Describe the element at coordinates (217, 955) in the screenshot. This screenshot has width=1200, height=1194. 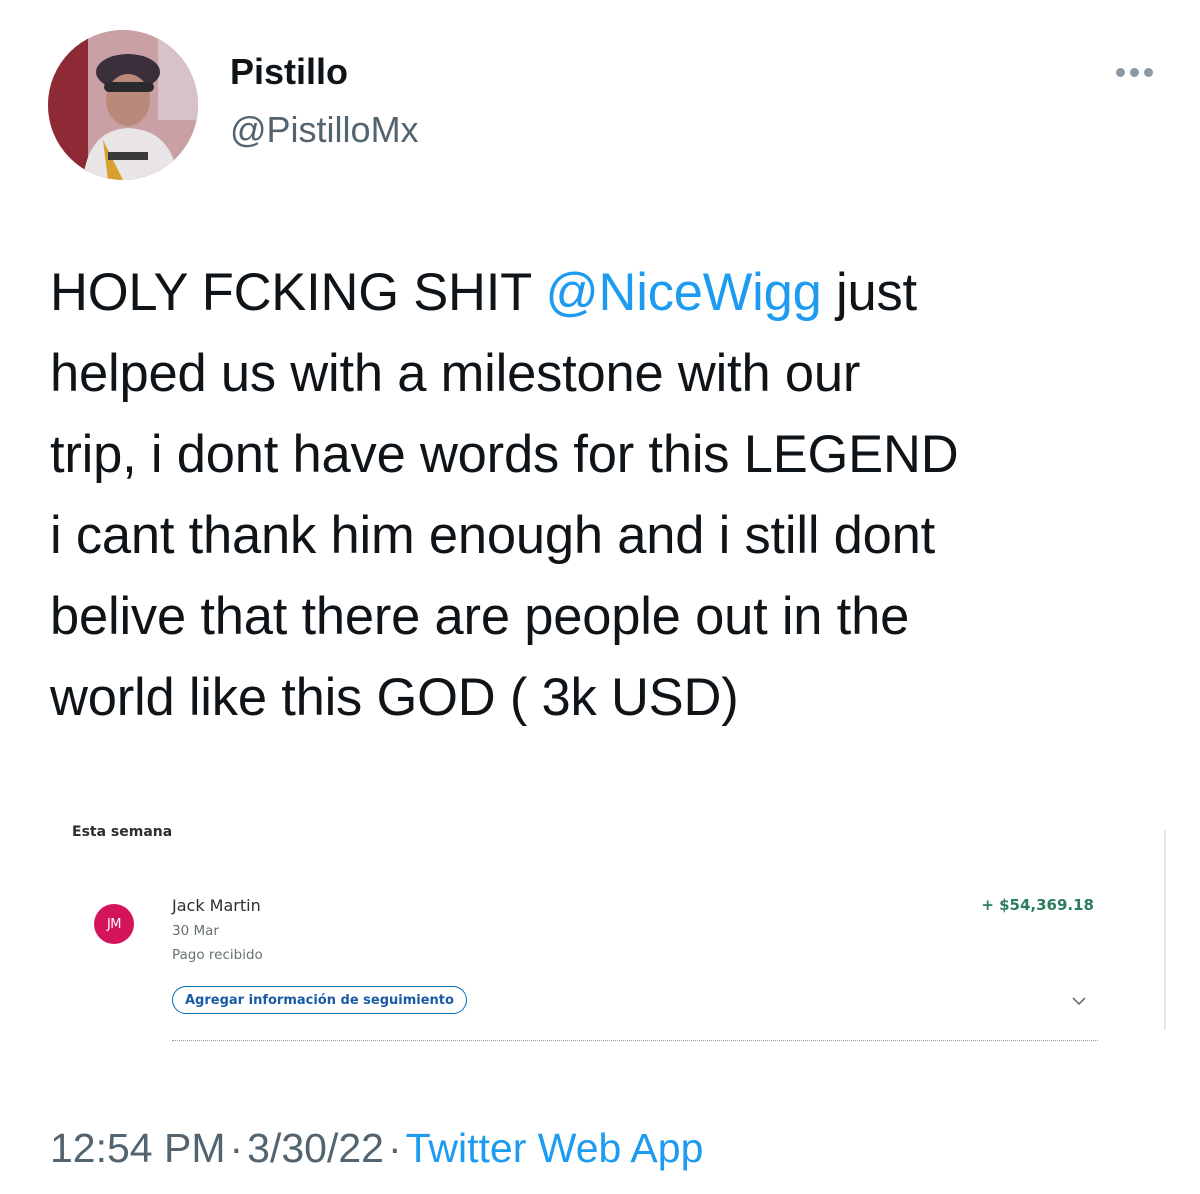
I see `transaction-status: Pago recibido` at that location.